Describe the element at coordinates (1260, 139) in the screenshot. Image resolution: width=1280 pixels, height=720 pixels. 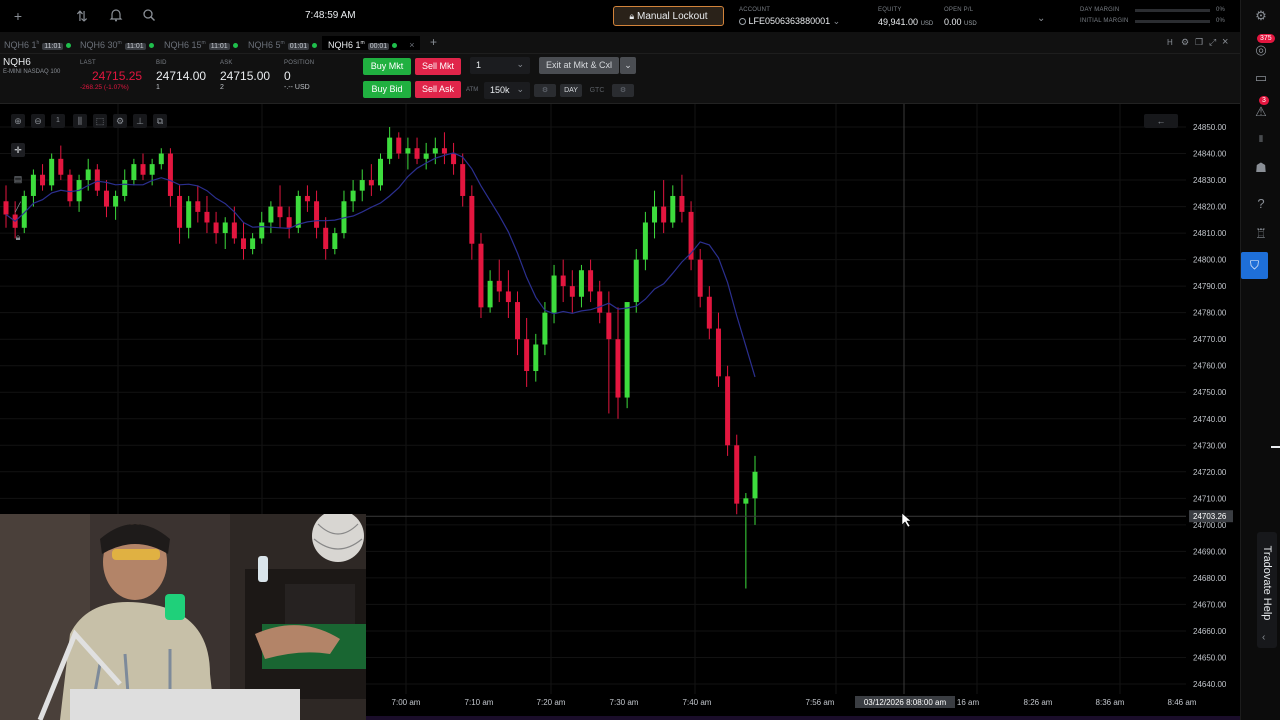
I see `columns-icon: ⦀` at that location.